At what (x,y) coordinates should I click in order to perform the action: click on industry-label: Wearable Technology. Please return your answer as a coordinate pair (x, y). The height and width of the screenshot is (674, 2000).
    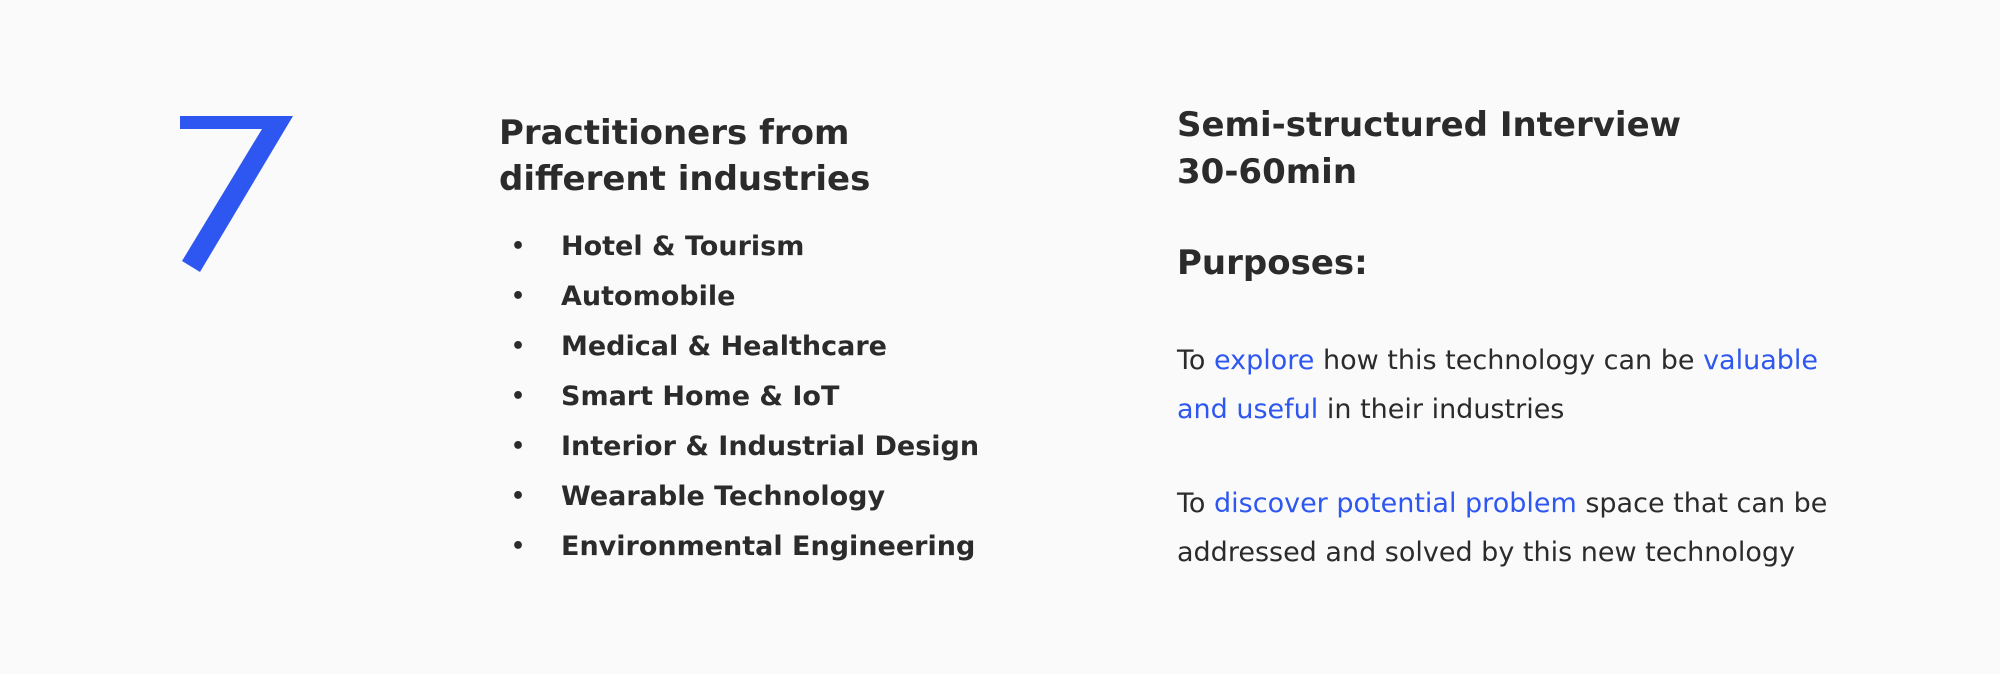
    Looking at the image, I should click on (723, 496).